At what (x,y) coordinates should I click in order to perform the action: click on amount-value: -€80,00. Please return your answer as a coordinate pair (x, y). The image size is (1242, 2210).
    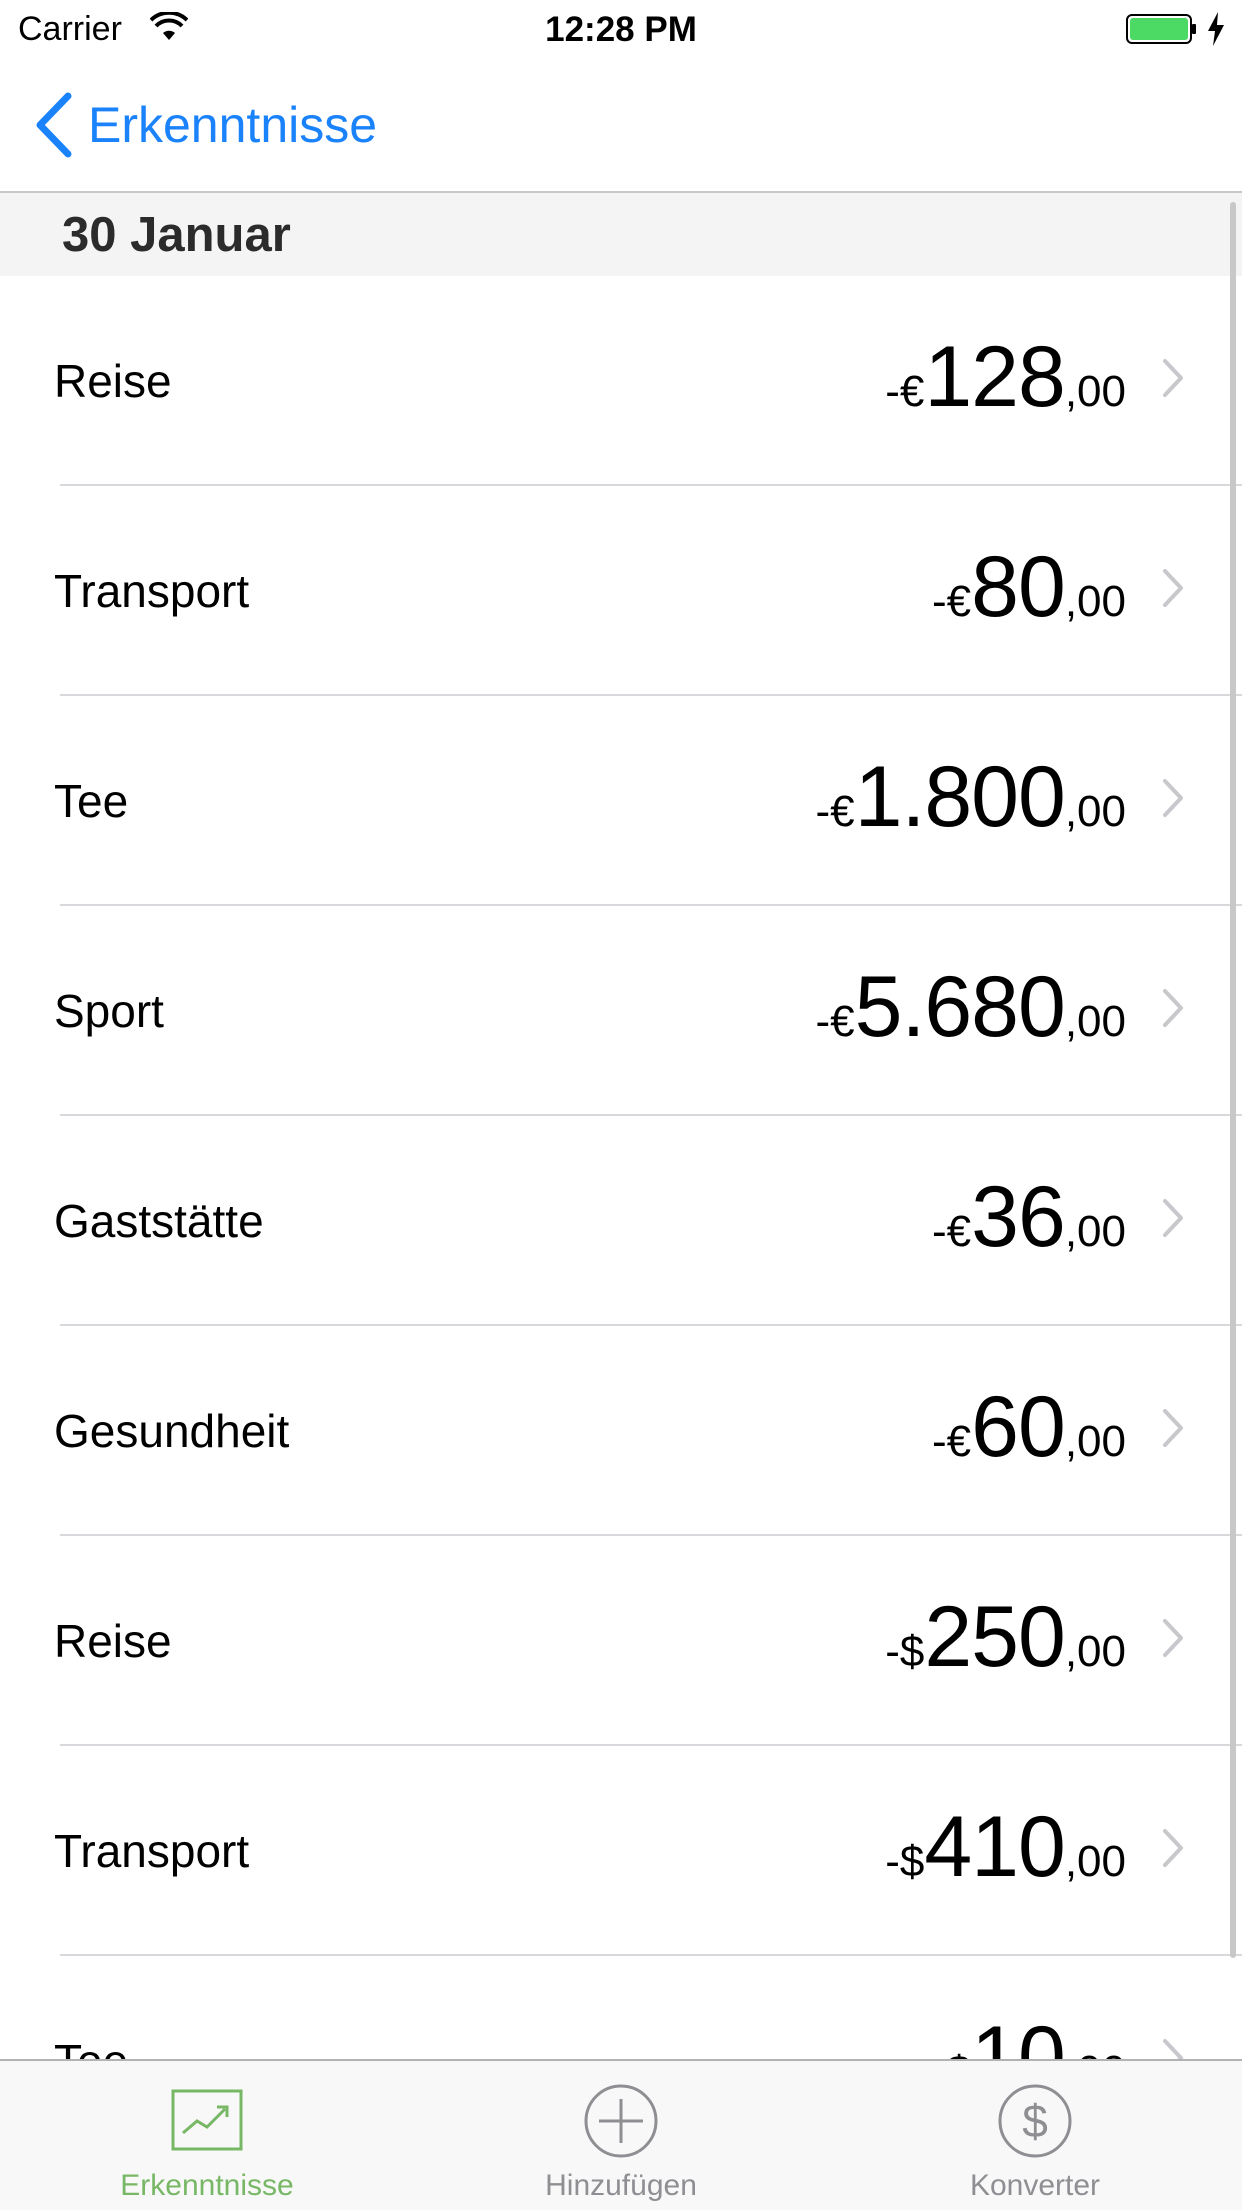
    Looking at the image, I should click on (1029, 587).